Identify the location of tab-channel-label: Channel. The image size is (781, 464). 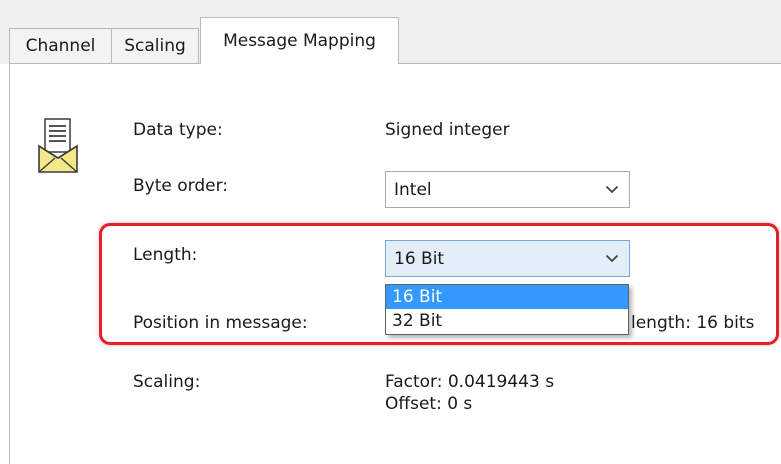
(60, 46).